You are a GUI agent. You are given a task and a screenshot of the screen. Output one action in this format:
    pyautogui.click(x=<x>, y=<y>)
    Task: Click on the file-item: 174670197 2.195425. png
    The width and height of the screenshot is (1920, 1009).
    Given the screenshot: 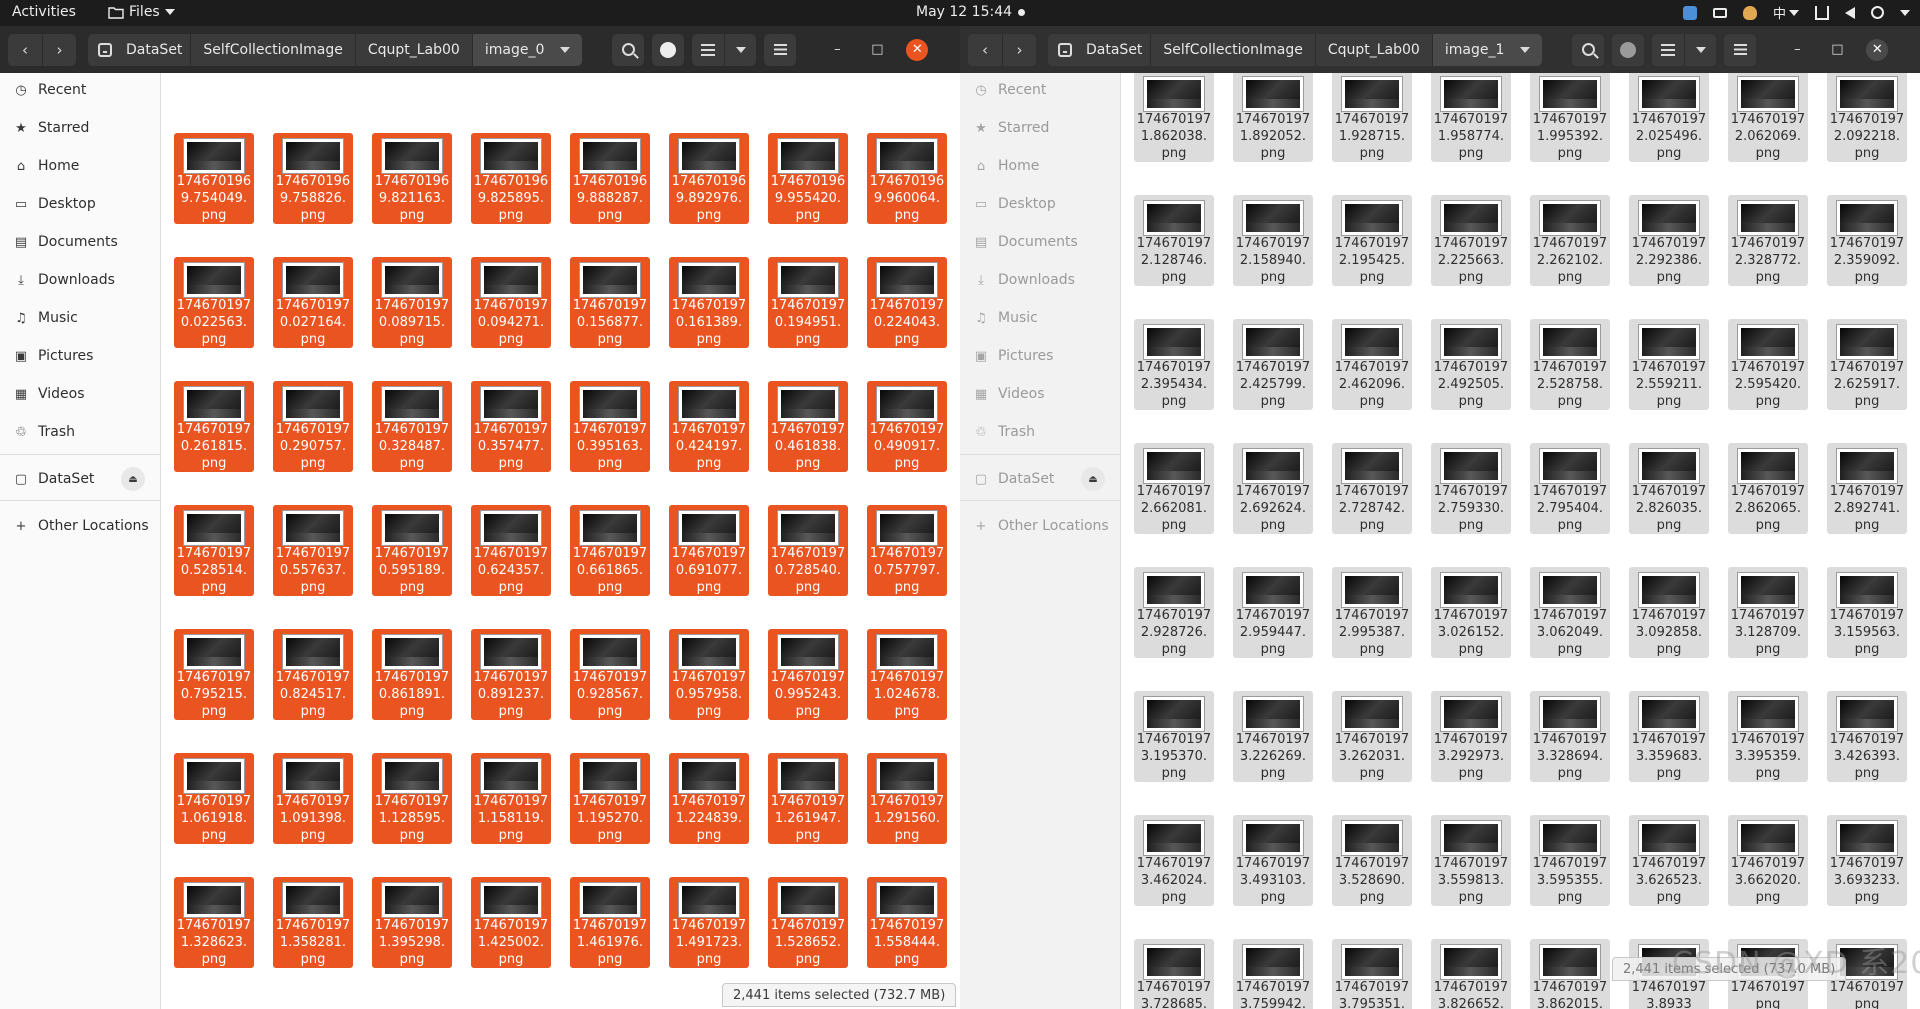 What is the action you would take?
    pyautogui.click(x=1372, y=240)
    